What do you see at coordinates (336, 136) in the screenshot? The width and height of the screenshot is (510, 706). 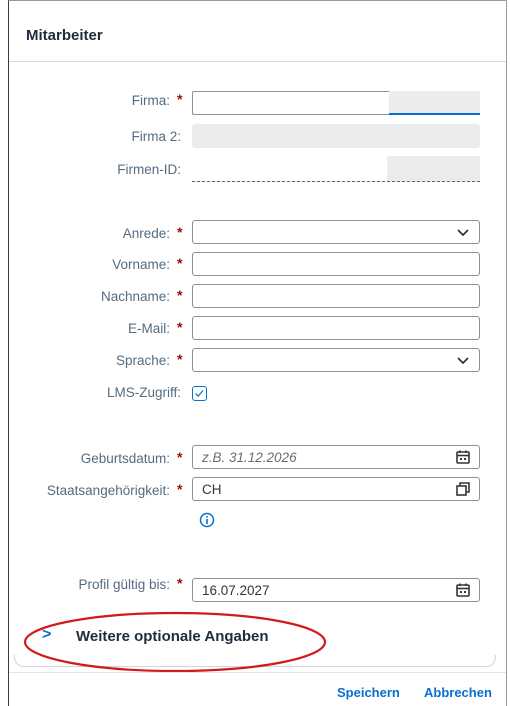 I see `firma2-field` at bounding box center [336, 136].